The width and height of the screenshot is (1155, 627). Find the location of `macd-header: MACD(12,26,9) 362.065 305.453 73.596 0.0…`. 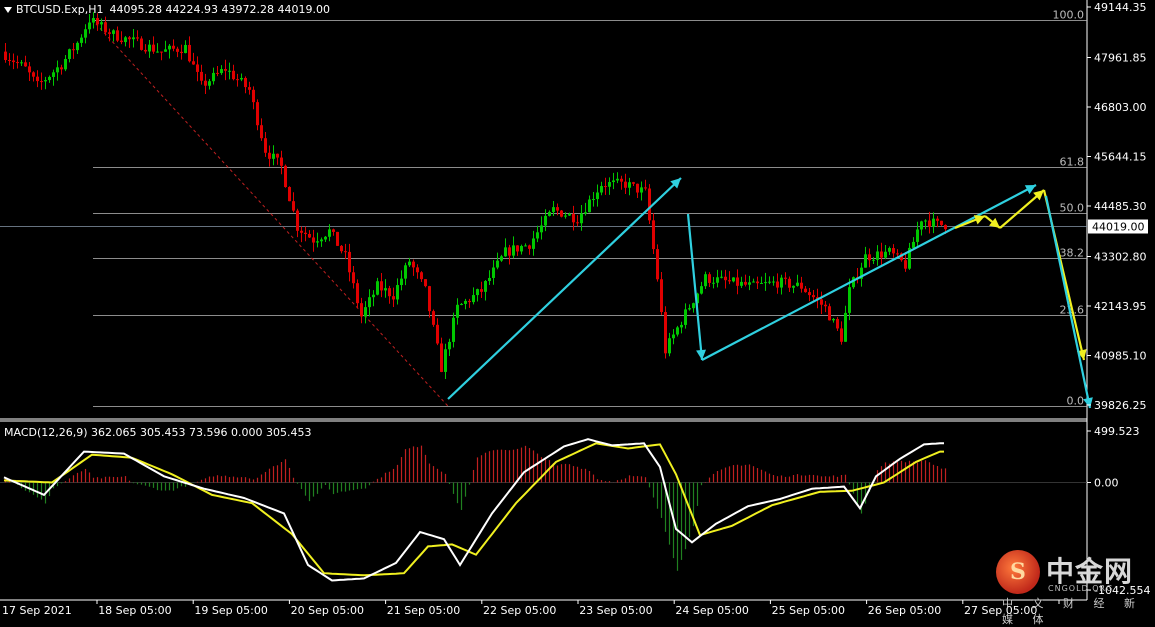

macd-header: MACD(12,26,9) 362.065 305.453 73.596 0.0… is located at coordinates (158, 432).